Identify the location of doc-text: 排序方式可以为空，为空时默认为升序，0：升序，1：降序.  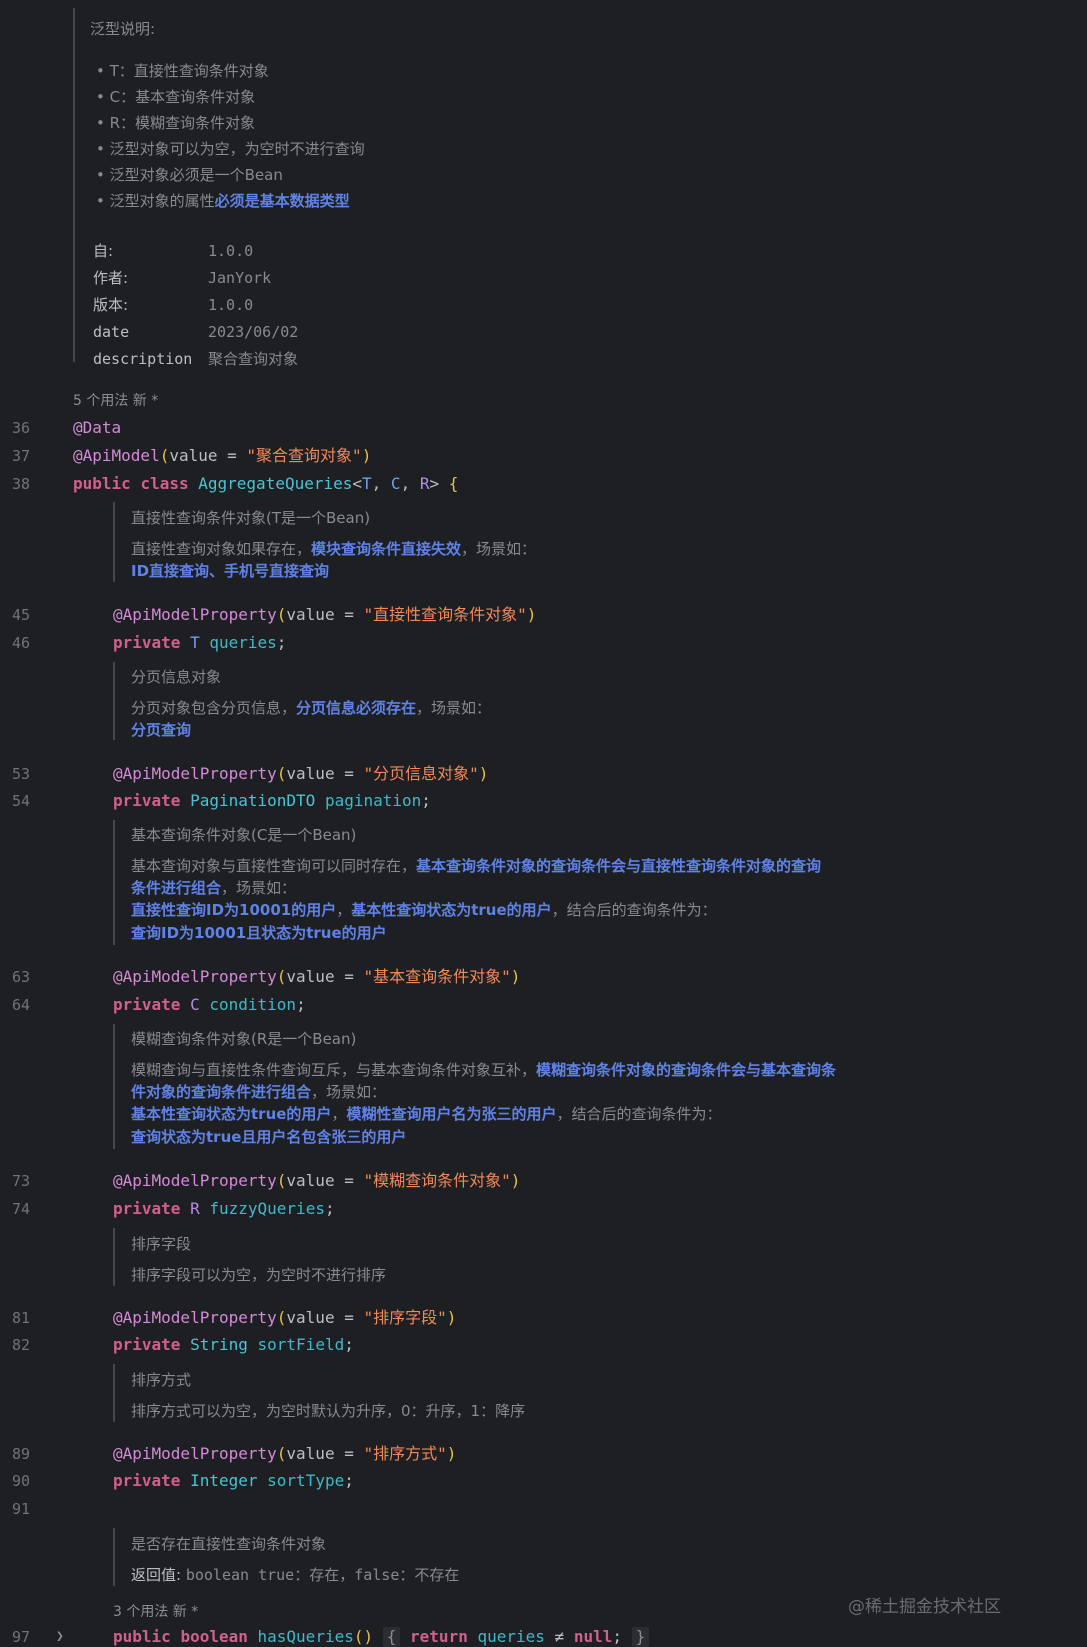
(328, 1411).